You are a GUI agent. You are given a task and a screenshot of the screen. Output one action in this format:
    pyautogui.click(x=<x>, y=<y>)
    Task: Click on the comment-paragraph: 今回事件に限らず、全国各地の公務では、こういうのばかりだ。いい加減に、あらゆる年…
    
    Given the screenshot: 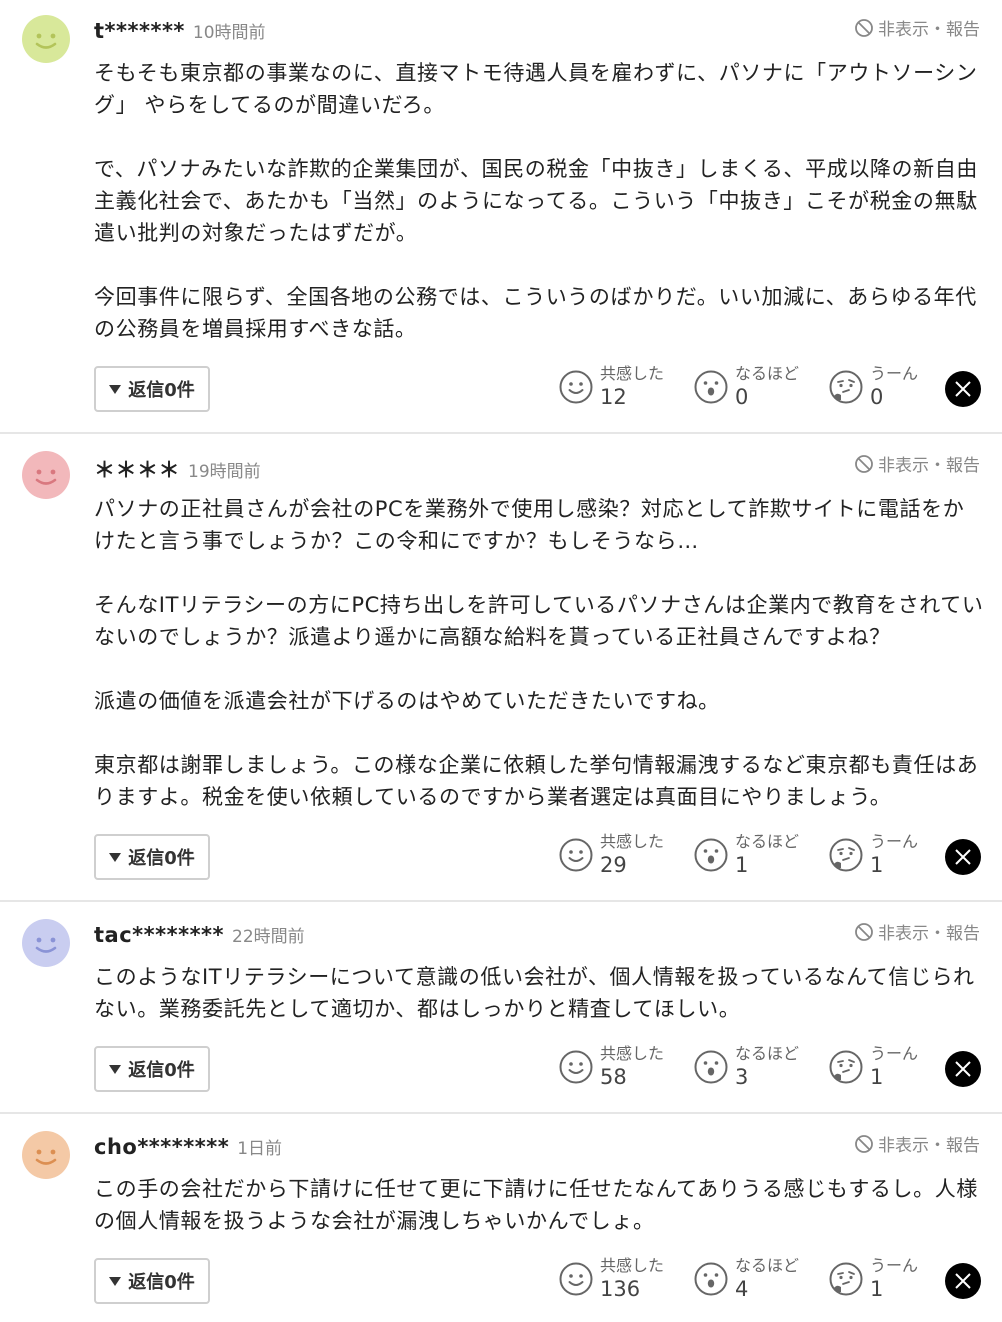 What is the action you would take?
    pyautogui.click(x=535, y=313)
    